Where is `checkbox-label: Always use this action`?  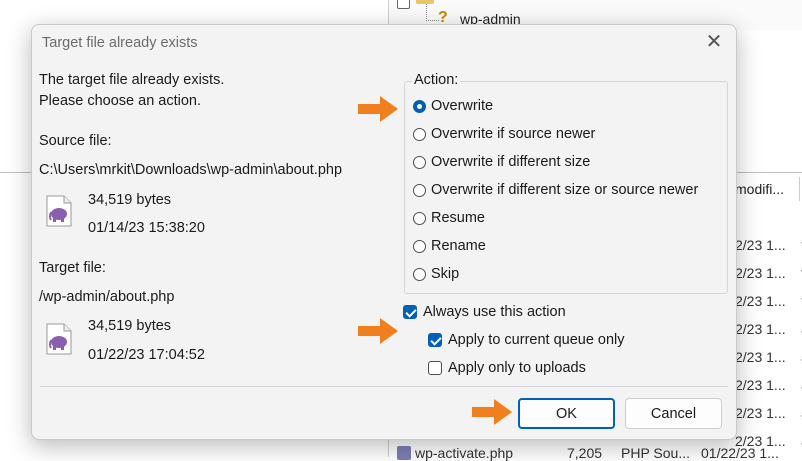 checkbox-label: Always use this action is located at coordinates (494, 312).